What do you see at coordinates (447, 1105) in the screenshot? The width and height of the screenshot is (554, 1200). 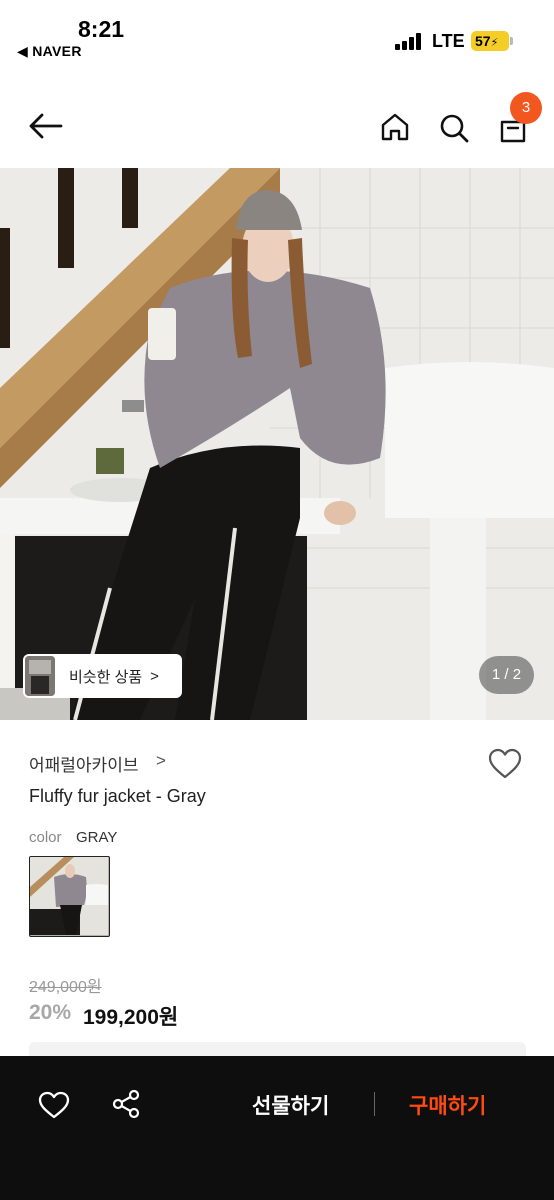 I see `buy-button: 구매하기` at bounding box center [447, 1105].